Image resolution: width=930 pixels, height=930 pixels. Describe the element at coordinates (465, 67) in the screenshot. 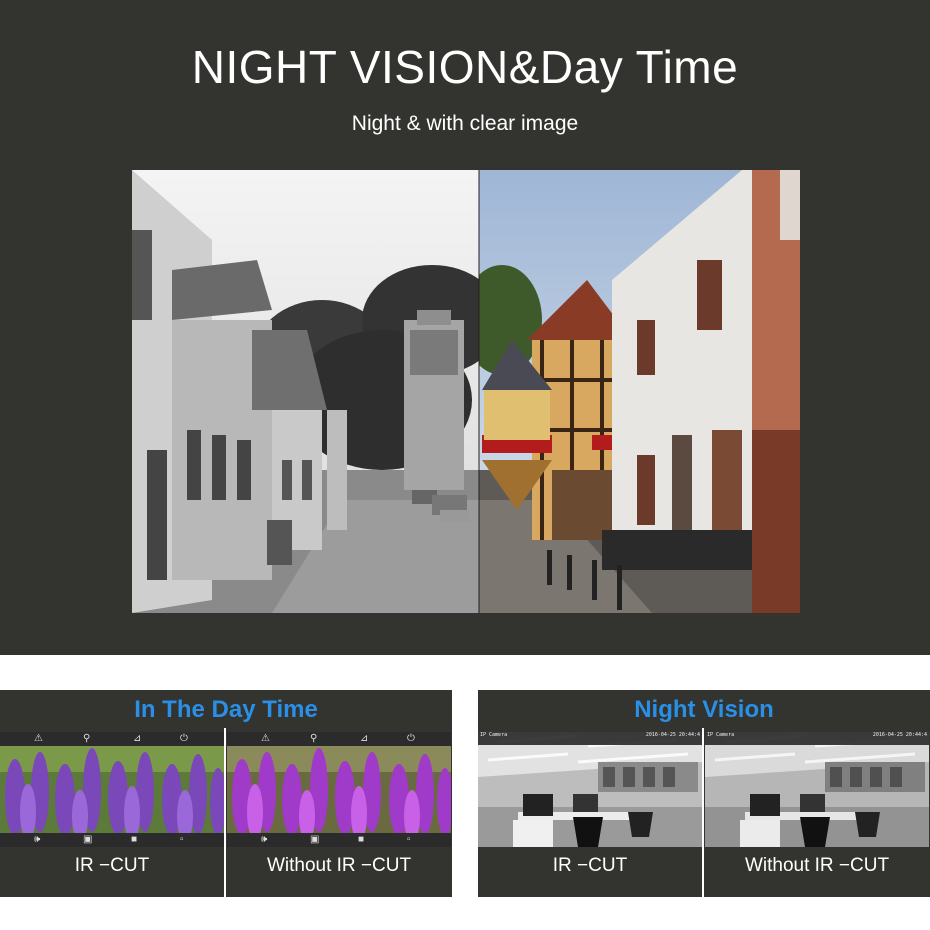

I see `hero-title: NIGHT VISION&Day Time` at that location.